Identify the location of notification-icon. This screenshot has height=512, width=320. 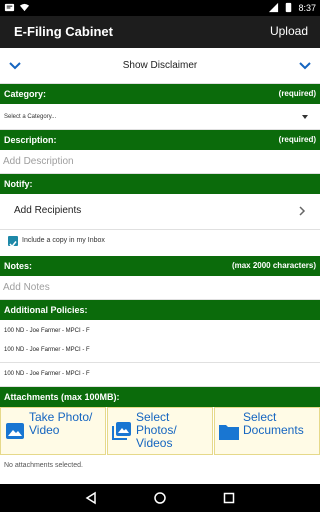
(9, 7).